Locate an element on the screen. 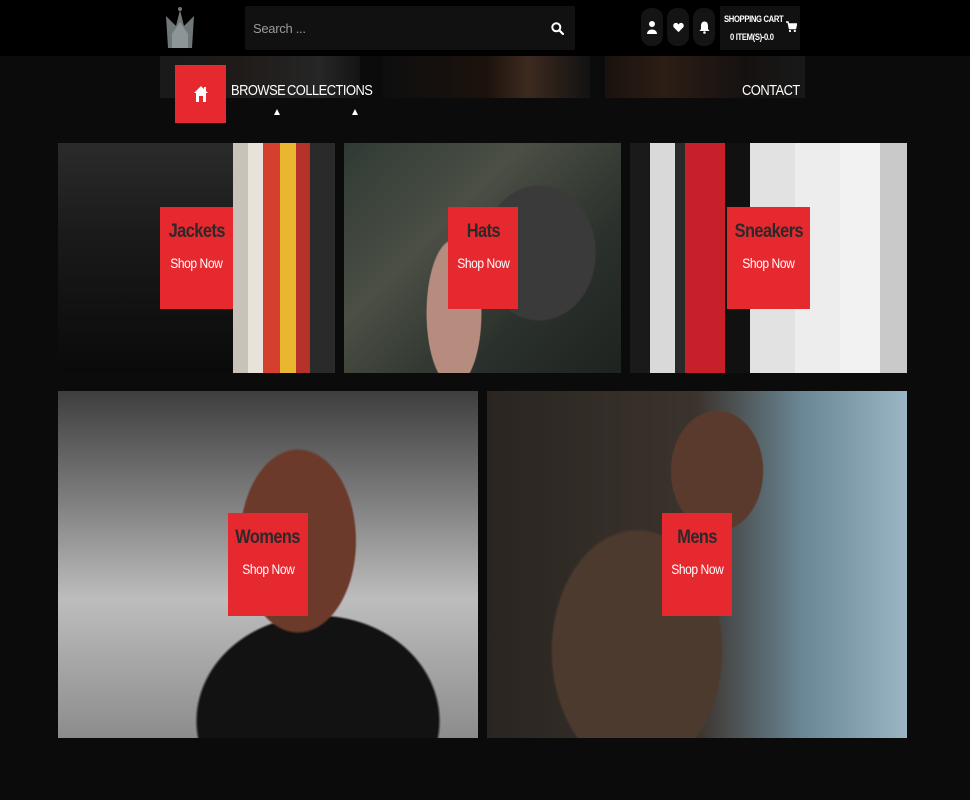  category-tile-jackets: Jackets Shop Now is located at coordinates (196, 258).